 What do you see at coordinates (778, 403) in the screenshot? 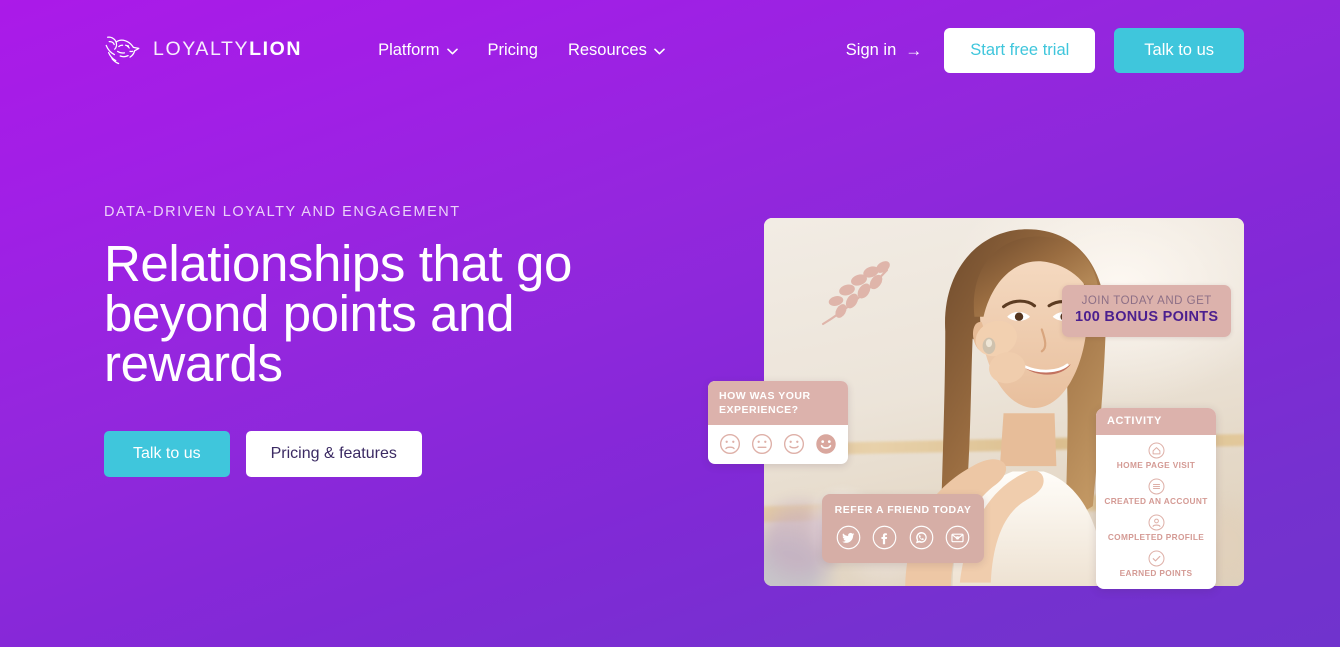
I see `experience-survey-title: HOW WAS YOUR EXPERIENCE?` at bounding box center [778, 403].